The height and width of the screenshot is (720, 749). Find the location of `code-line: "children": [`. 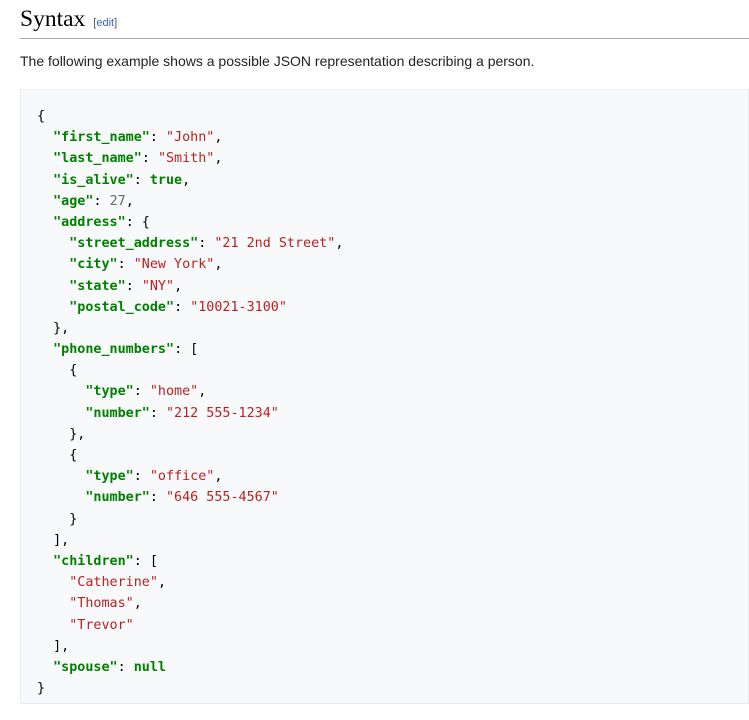

code-line: "children": [ is located at coordinates (190, 561).